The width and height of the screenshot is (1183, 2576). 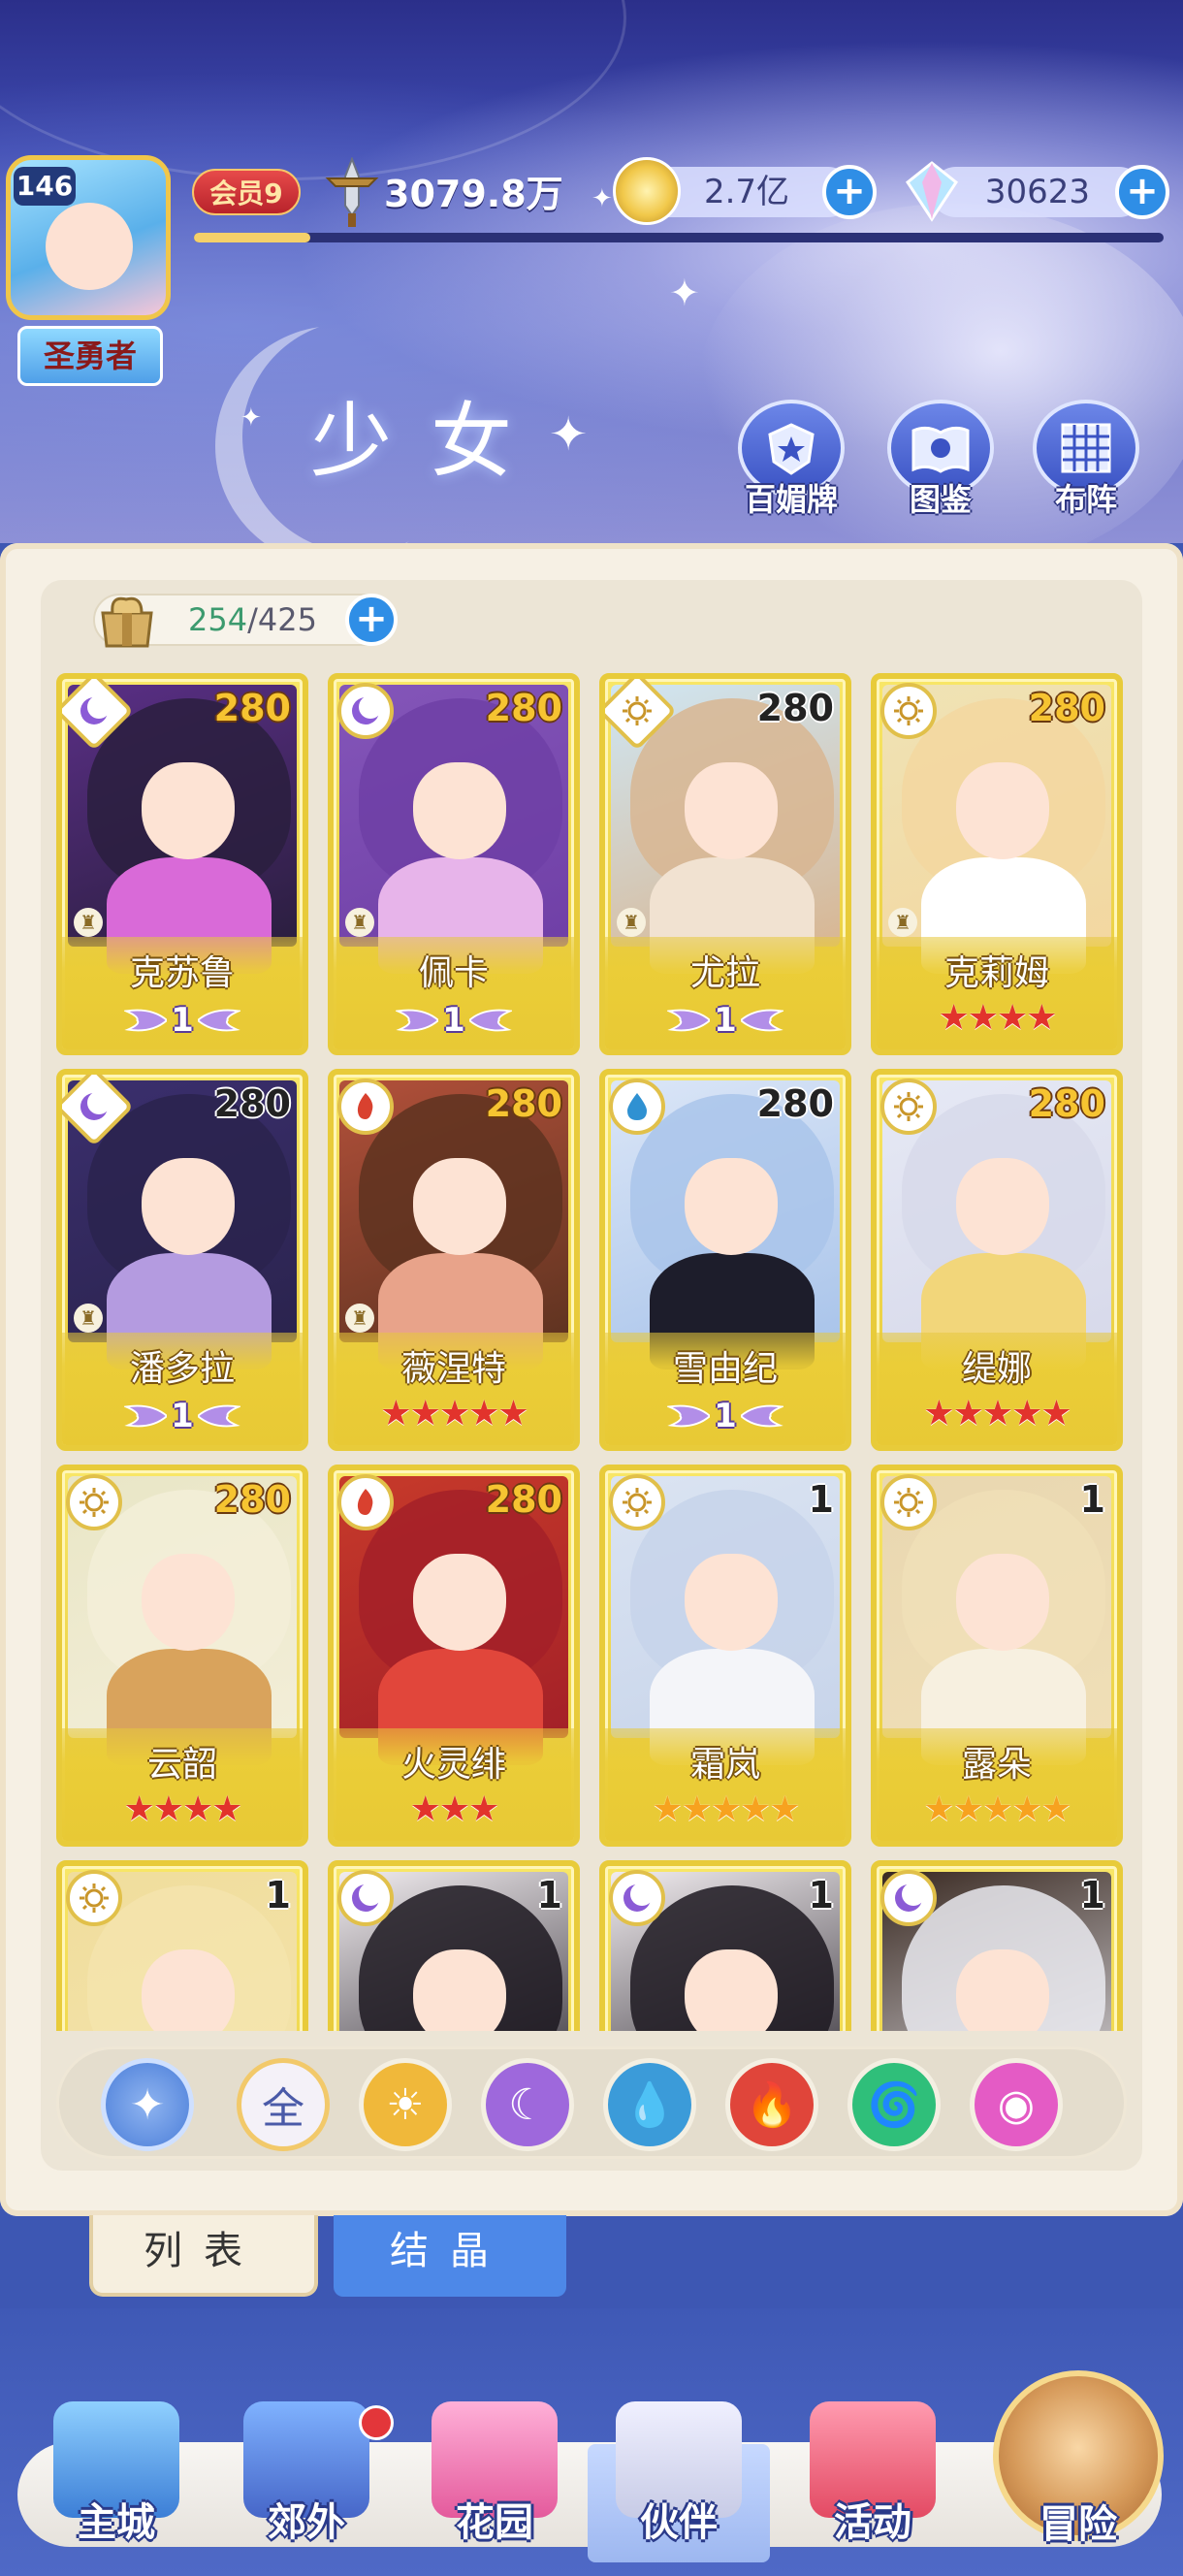 I want to click on illustrated-handbook-button: 图鉴, so click(x=940, y=460).